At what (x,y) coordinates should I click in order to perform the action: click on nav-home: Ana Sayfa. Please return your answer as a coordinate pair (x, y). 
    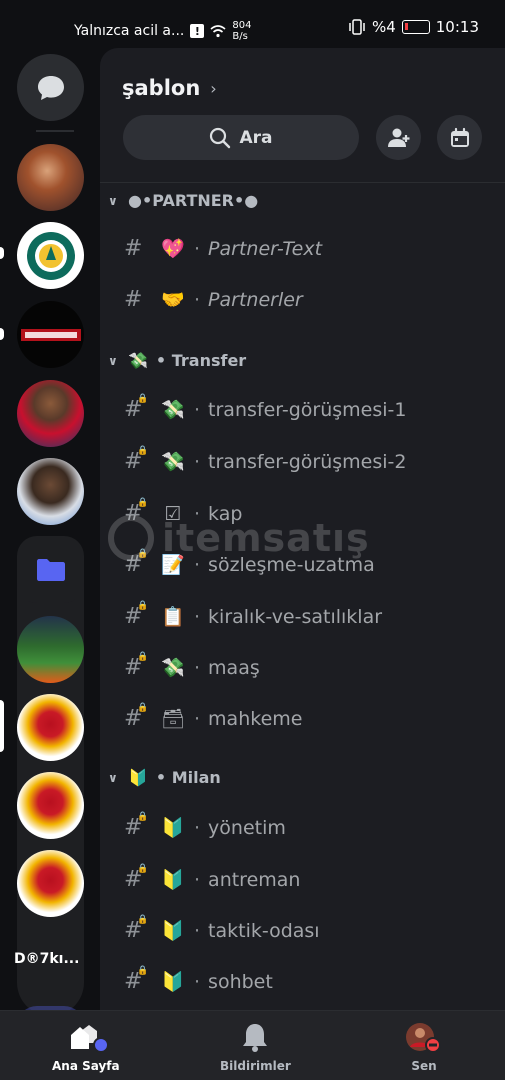
    Looking at the image, I should click on (86, 1047).